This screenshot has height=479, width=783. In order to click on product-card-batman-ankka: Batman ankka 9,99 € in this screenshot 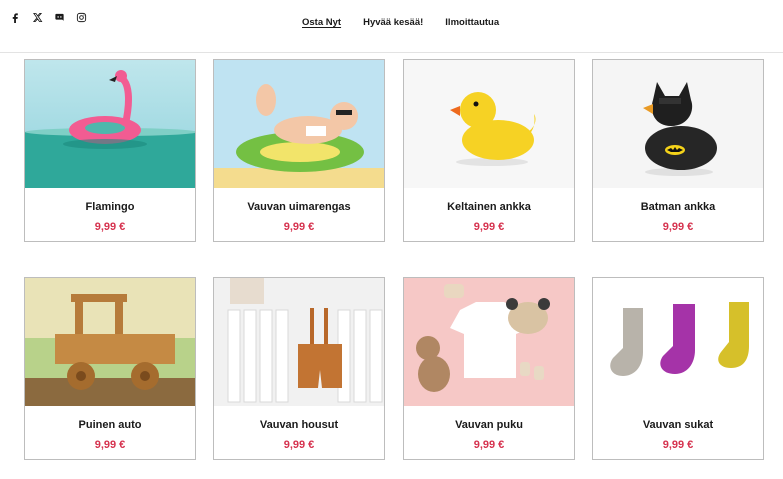, I will do `click(678, 150)`.